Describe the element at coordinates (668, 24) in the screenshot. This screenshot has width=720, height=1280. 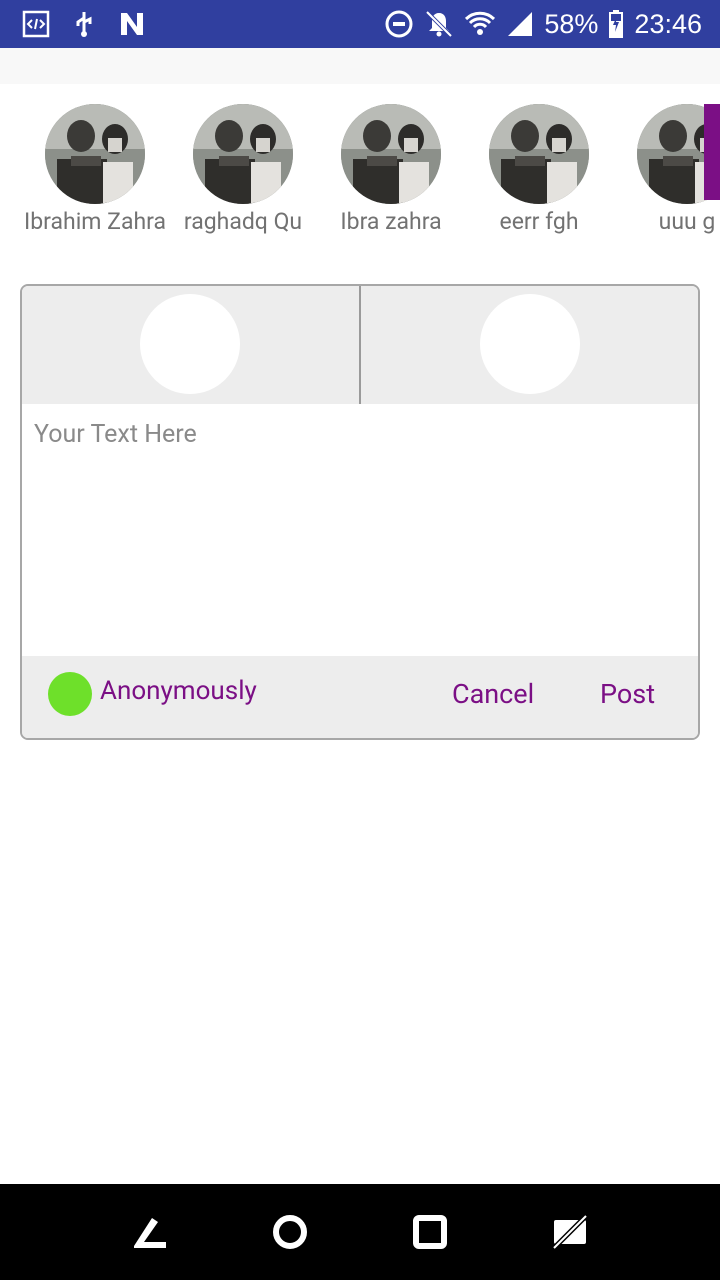
I see `clock: 23:46` at that location.